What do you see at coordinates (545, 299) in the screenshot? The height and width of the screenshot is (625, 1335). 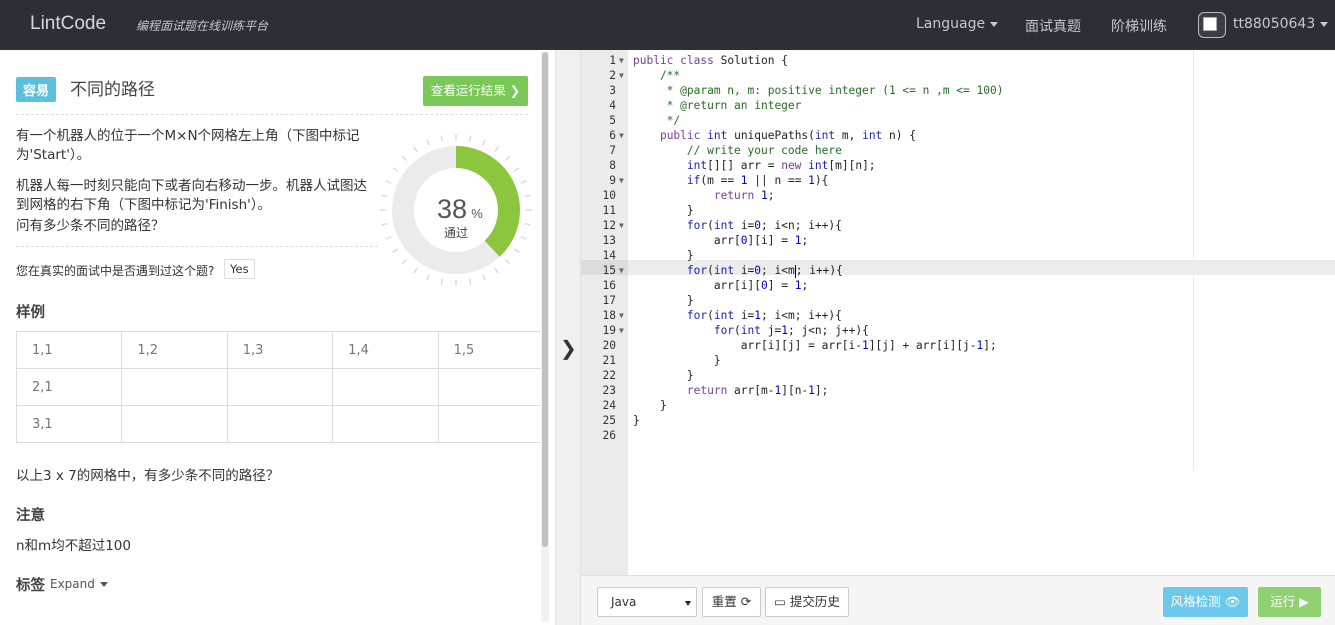 I see `scrollbar-thumb` at bounding box center [545, 299].